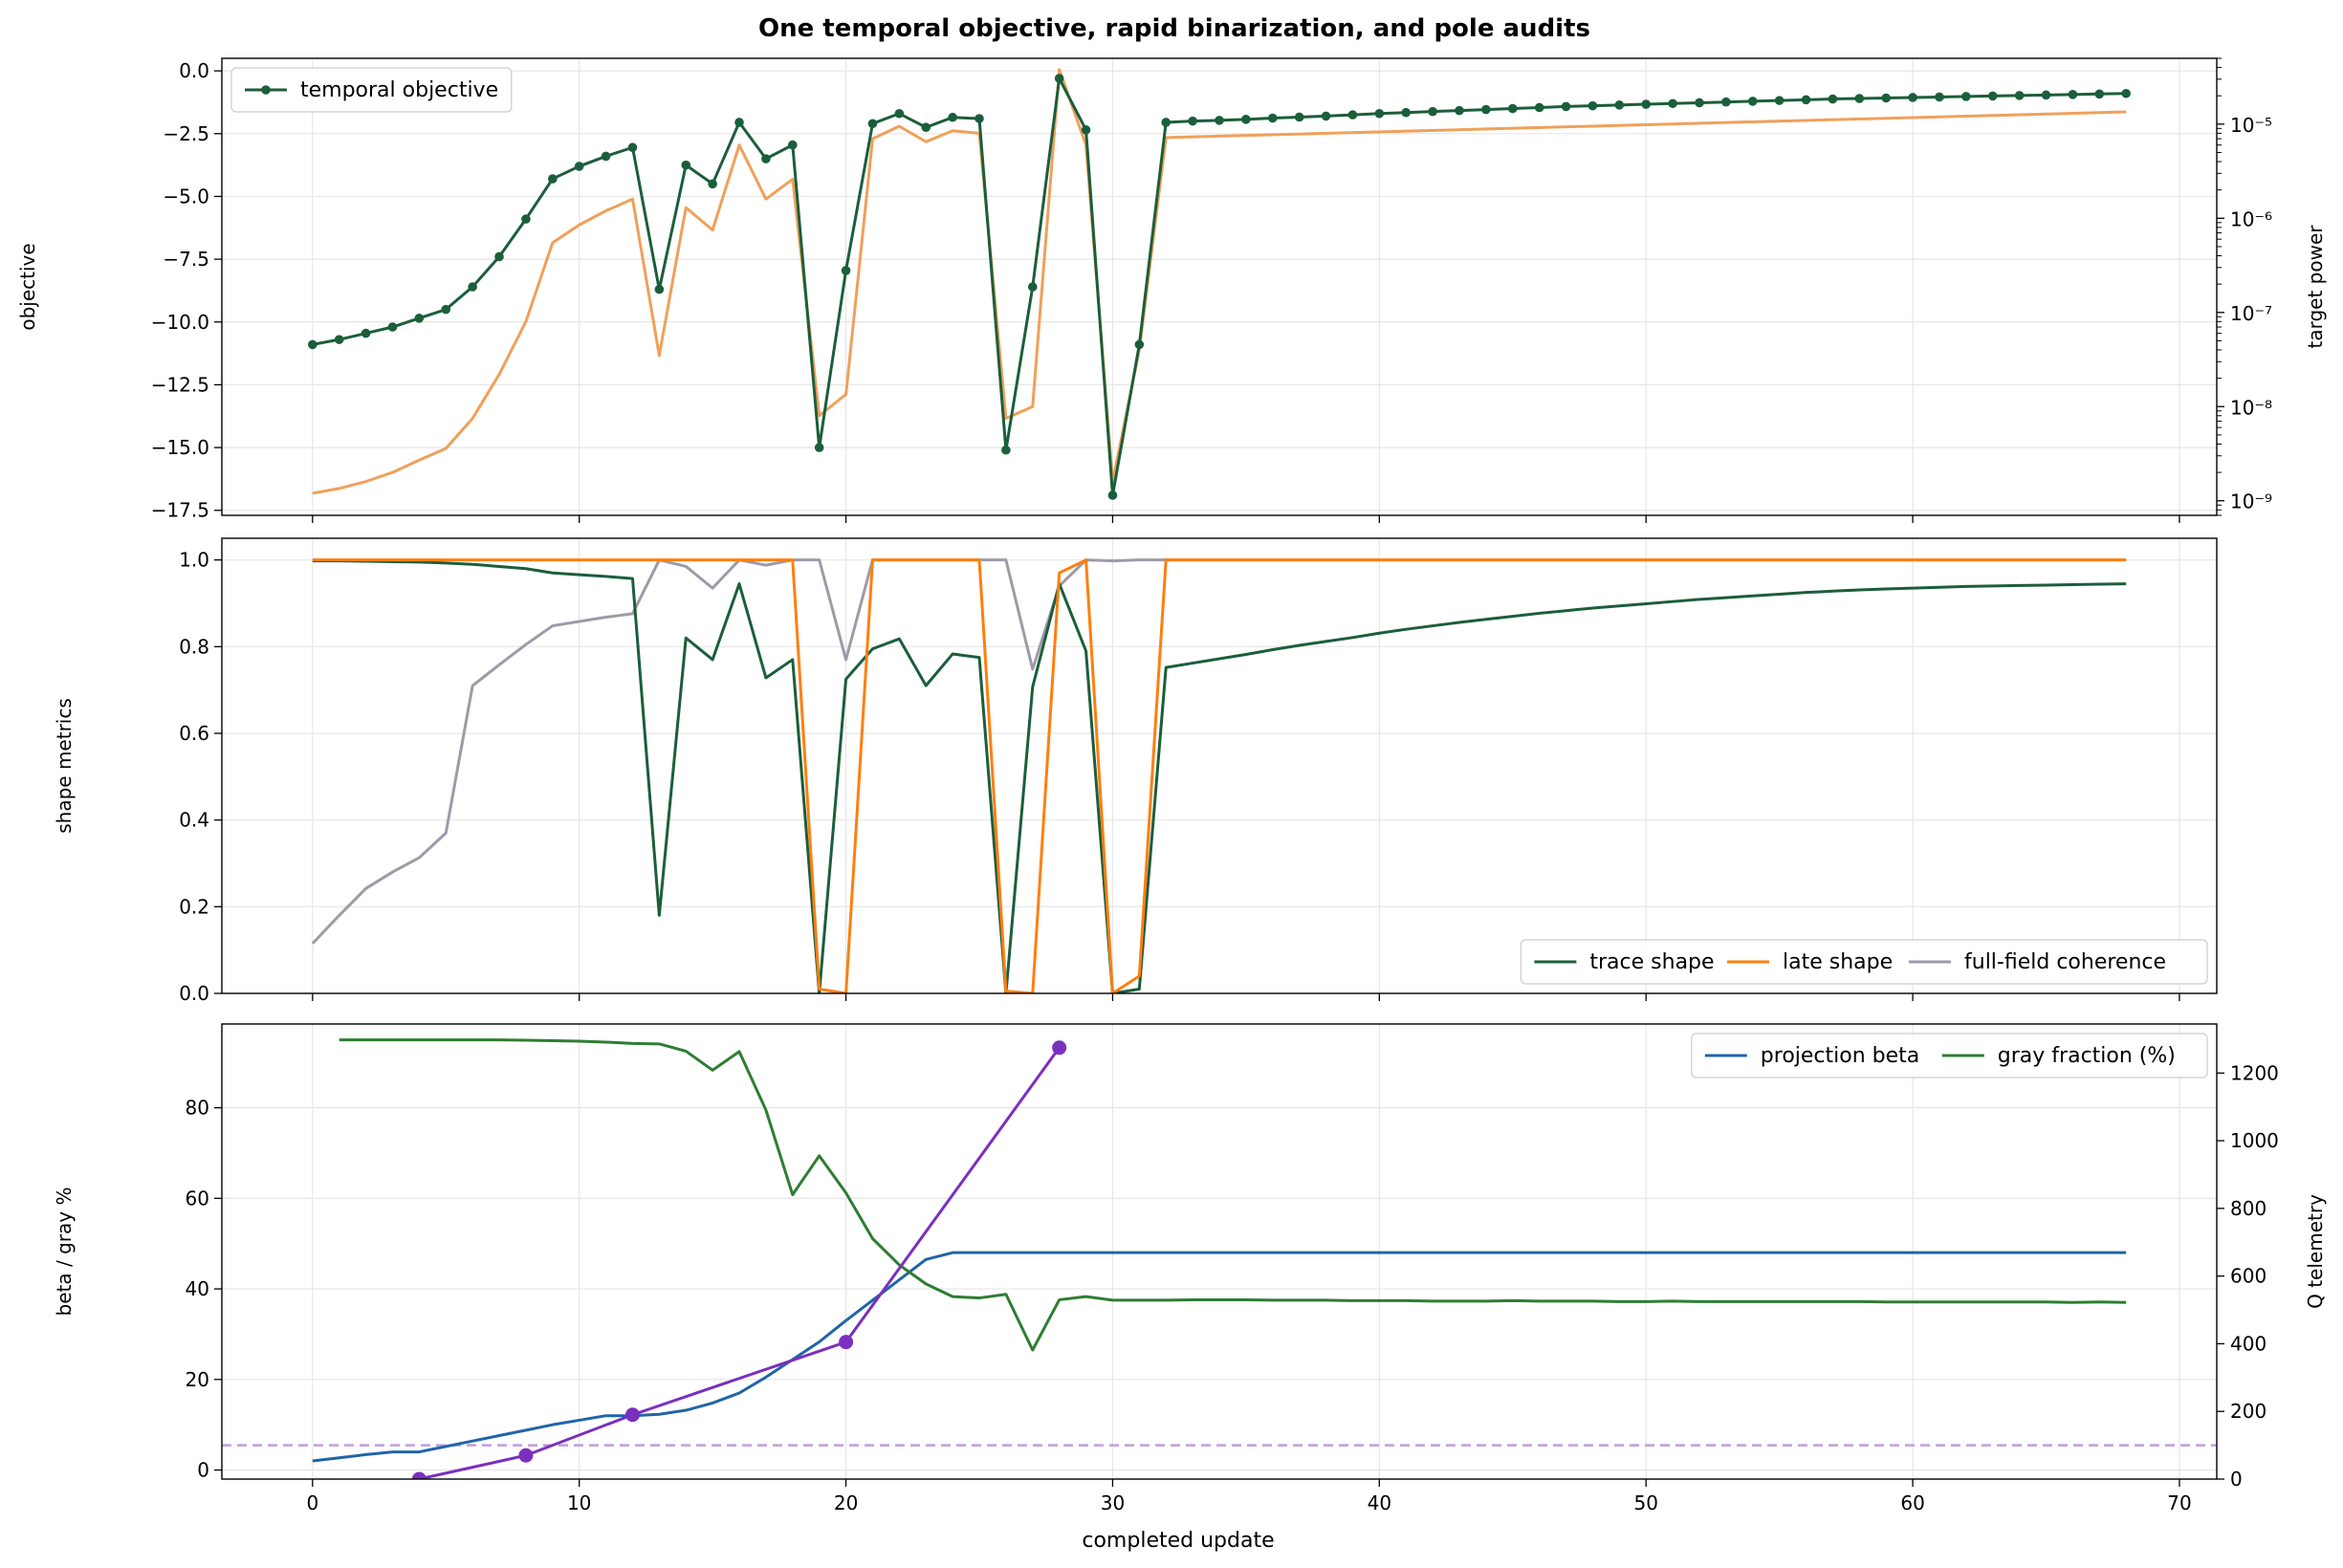  I want to click on y2-tick-label: 600, so click(2248, 1276).